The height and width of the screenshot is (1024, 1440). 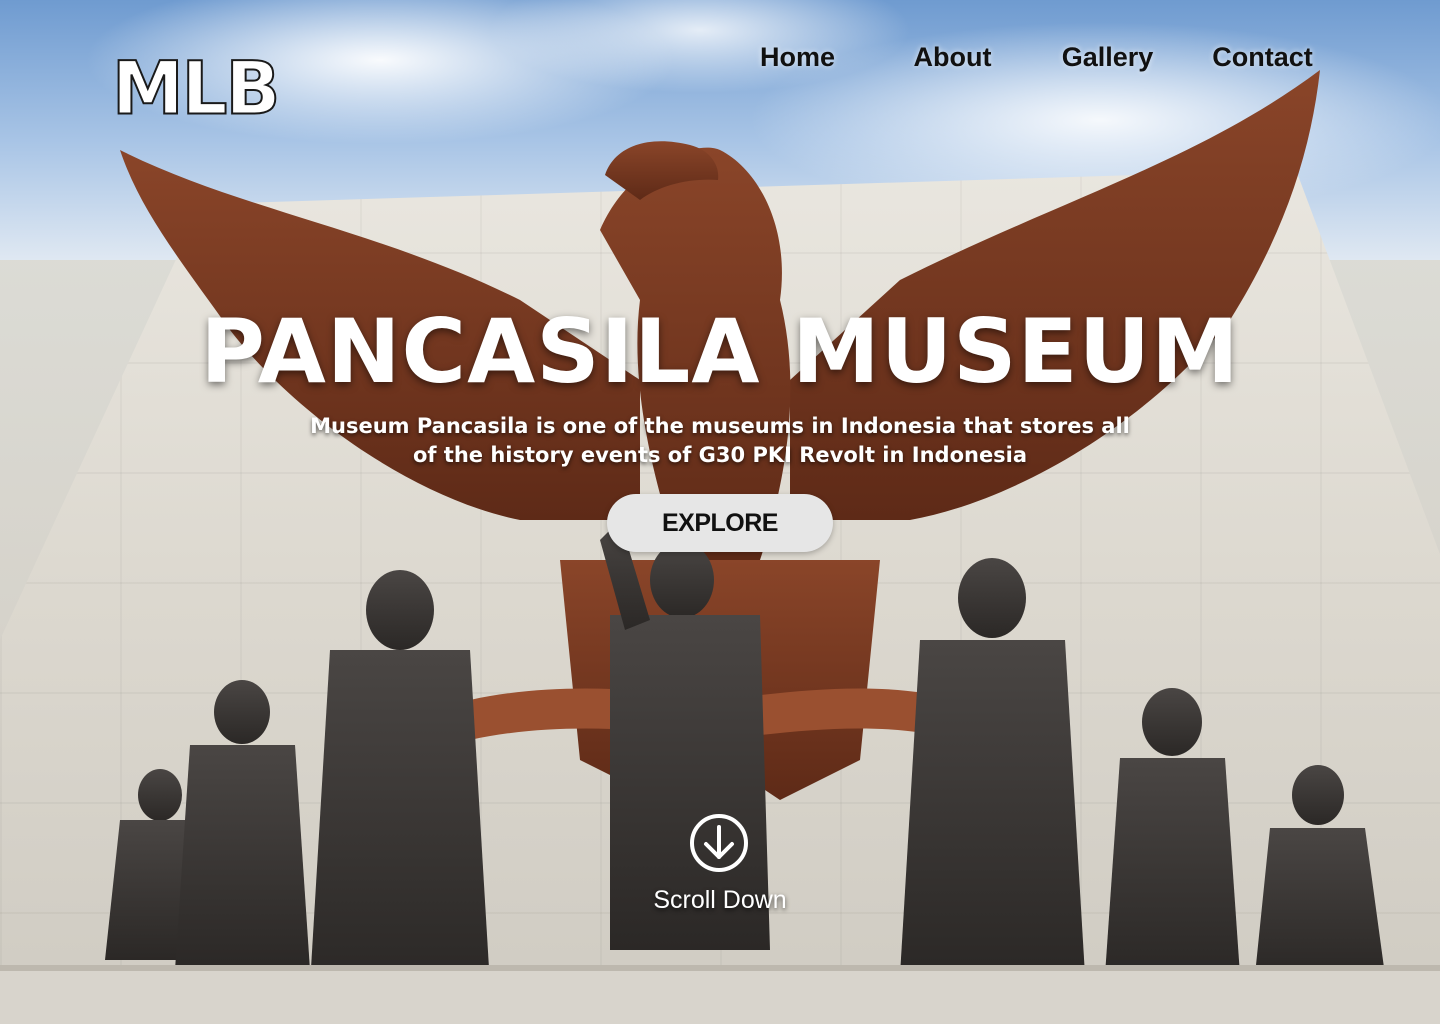 What do you see at coordinates (196, 87) in the screenshot?
I see `site-logo: MLB` at bounding box center [196, 87].